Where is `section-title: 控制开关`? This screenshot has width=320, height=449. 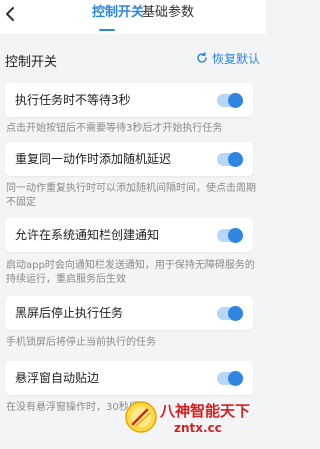 section-title: 控制开关 is located at coordinates (31, 62).